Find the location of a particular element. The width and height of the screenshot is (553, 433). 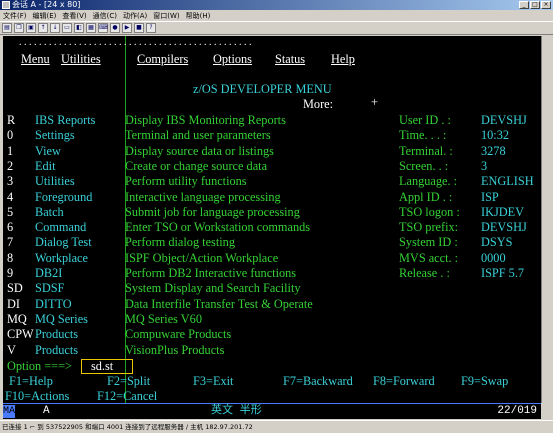

option-name: DITTO is located at coordinates (53, 304).